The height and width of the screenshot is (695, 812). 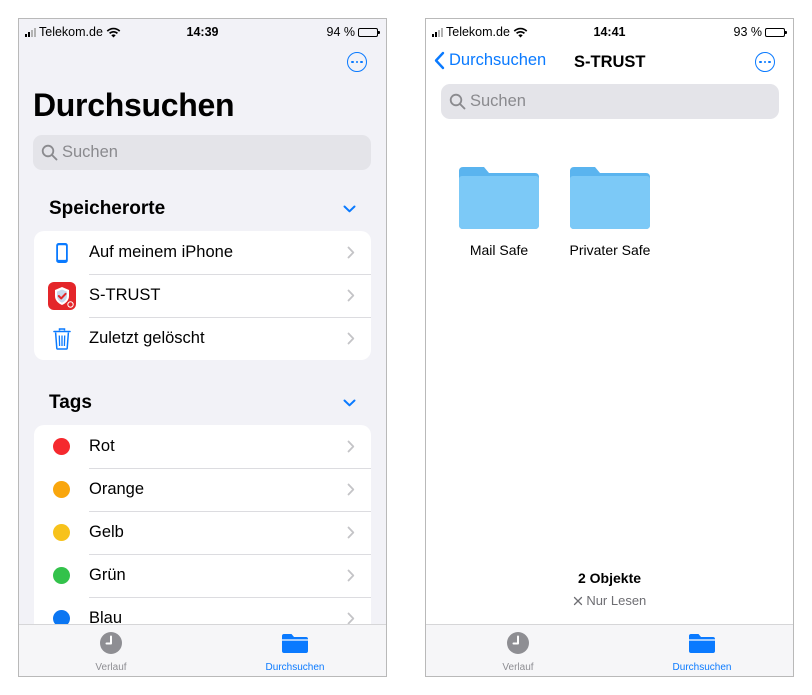 What do you see at coordinates (341, 32) in the screenshot?
I see `battery-percent: 94 %` at bounding box center [341, 32].